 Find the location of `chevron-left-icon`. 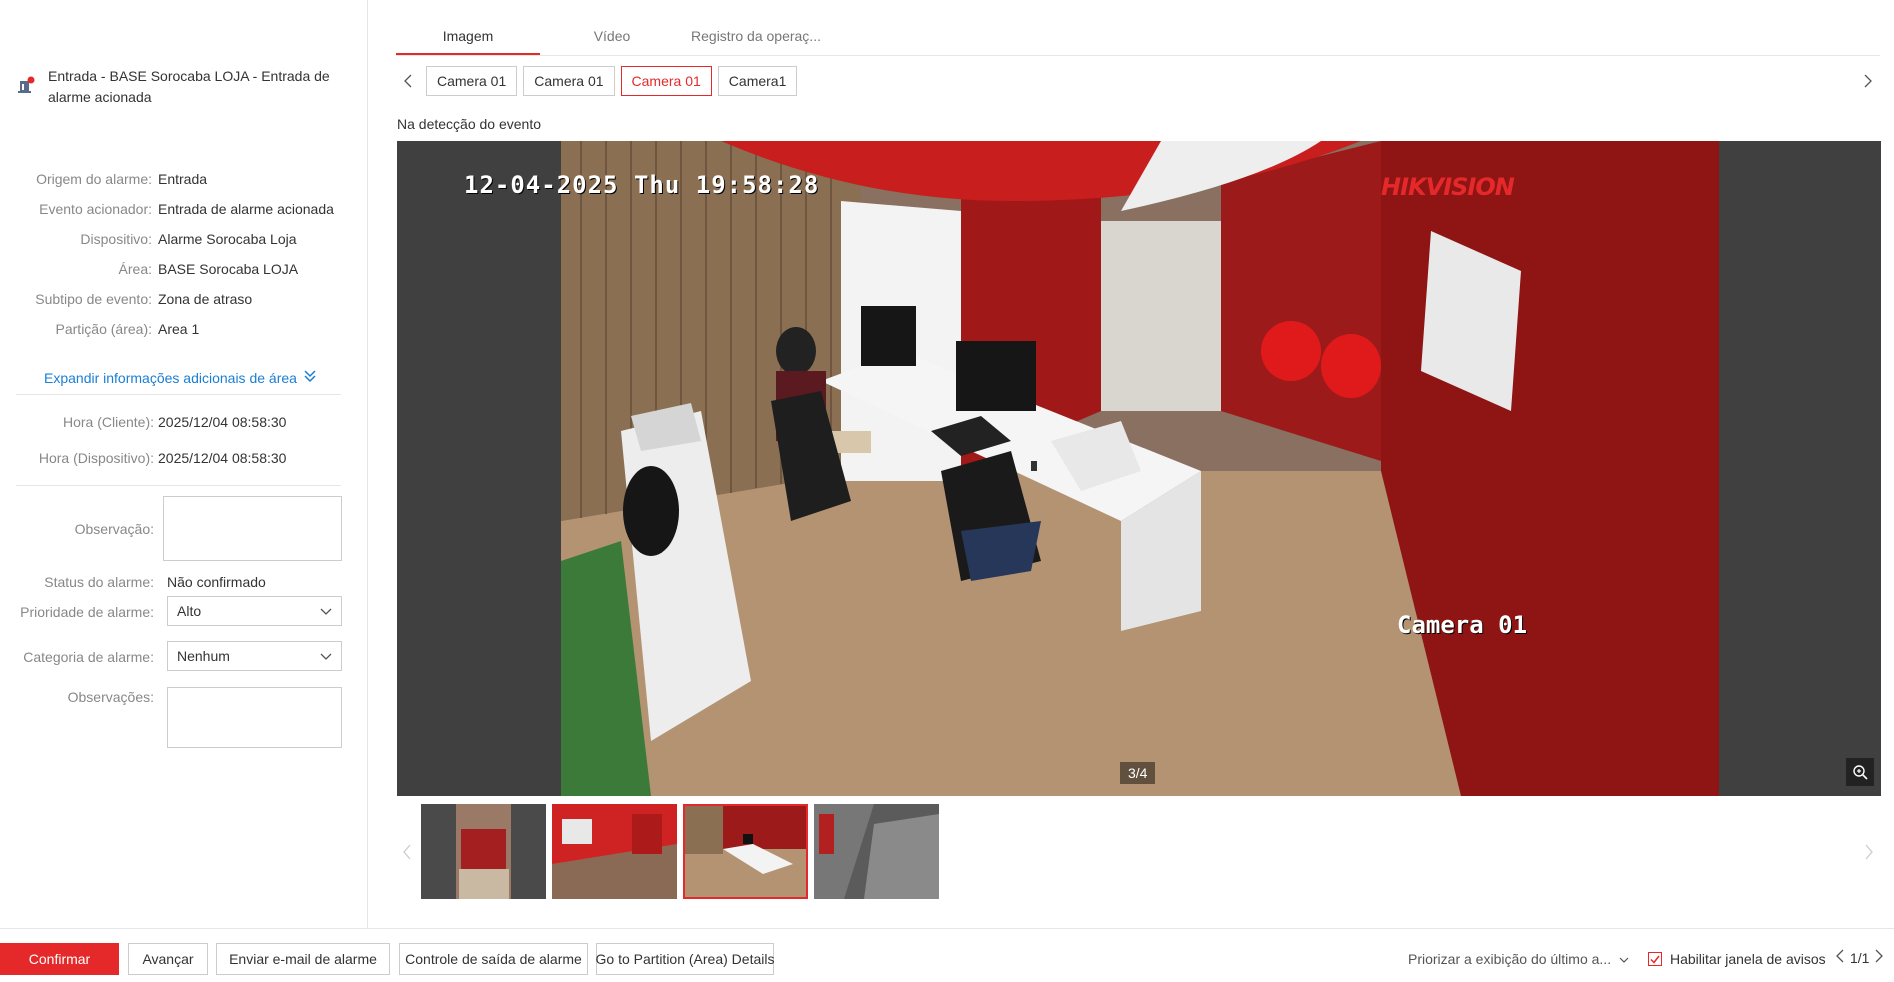

chevron-left-icon is located at coordinates (408, 81).